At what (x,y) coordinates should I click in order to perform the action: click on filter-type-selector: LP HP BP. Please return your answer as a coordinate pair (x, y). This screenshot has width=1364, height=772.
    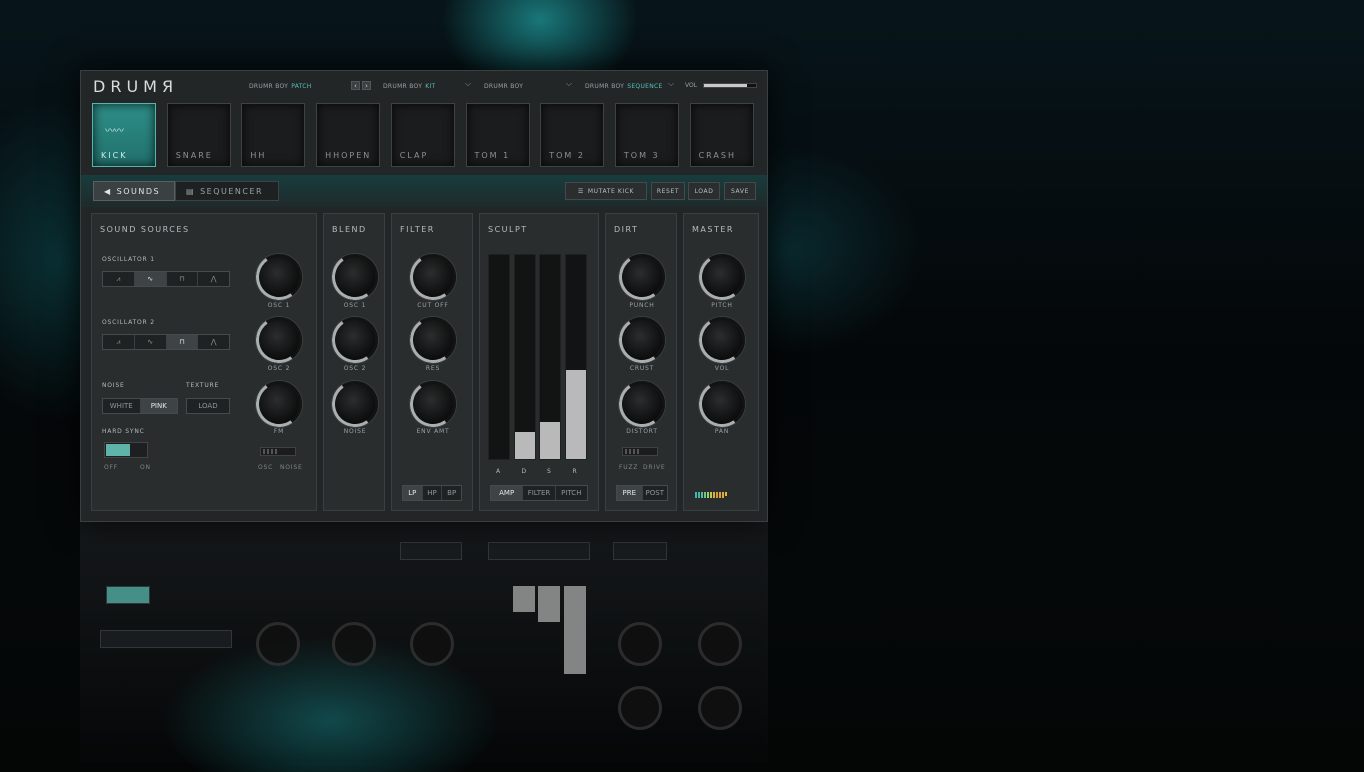
    Looking at the image, I should click on (432, 493).